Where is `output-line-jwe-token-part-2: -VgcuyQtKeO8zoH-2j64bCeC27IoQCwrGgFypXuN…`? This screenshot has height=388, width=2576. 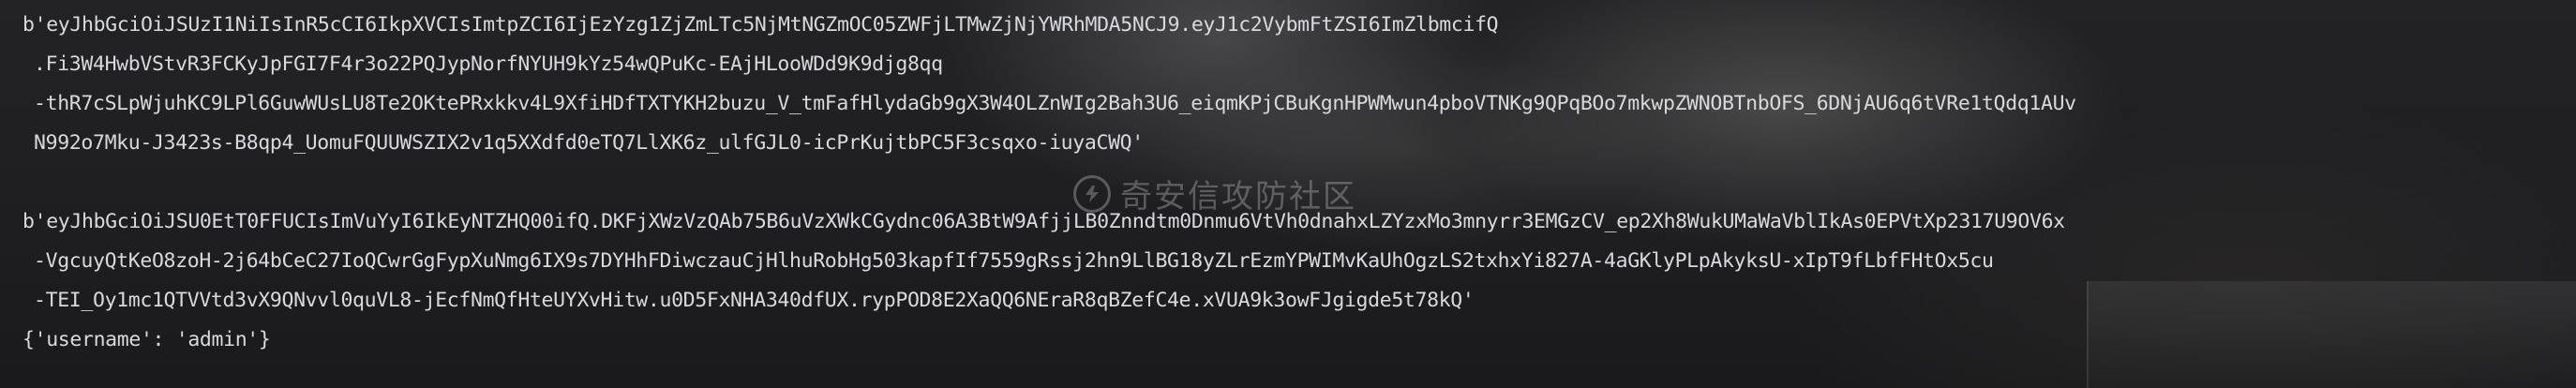 output-line-jwe-token-part-2: -VgcuyQtKeO8zoH-2j64bCeC27IoQCwrGgFypXuN… is located at coordinates (1014, 261).